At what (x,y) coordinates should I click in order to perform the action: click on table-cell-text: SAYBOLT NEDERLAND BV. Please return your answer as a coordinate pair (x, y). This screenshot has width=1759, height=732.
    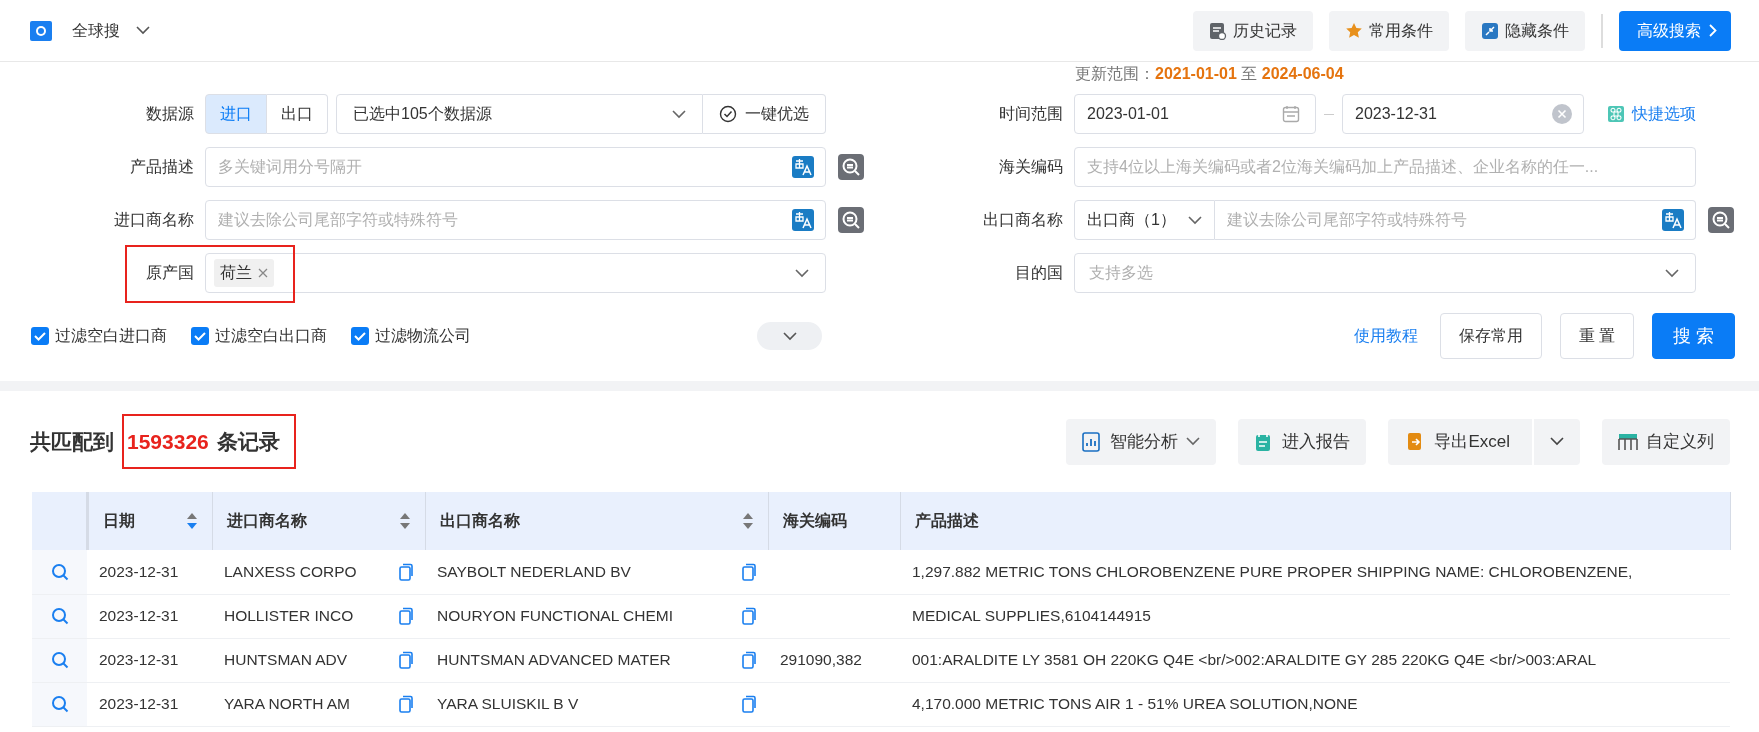
    Looking at the image, I should click on (534, 572).